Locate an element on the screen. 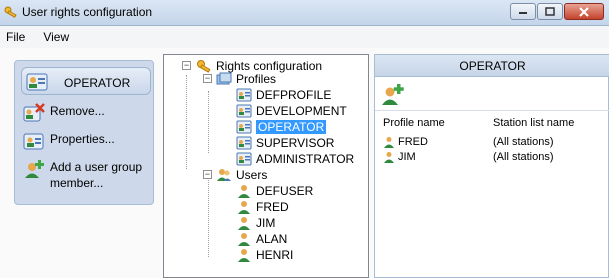  minimize-button is located at coordinates (523, 11).